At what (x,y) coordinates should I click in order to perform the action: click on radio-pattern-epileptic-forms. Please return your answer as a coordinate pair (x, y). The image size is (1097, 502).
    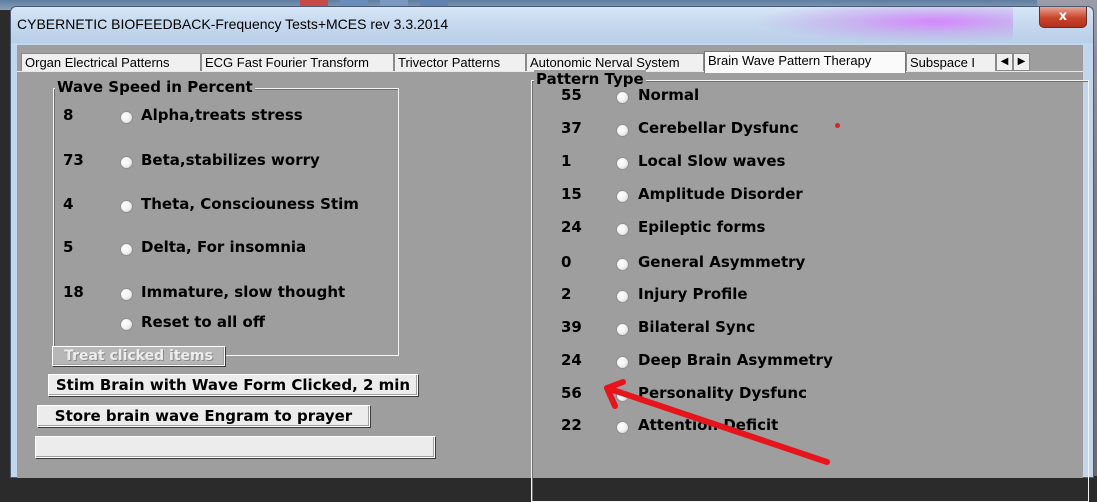
    Looking at the image, I should click on (622, 229).